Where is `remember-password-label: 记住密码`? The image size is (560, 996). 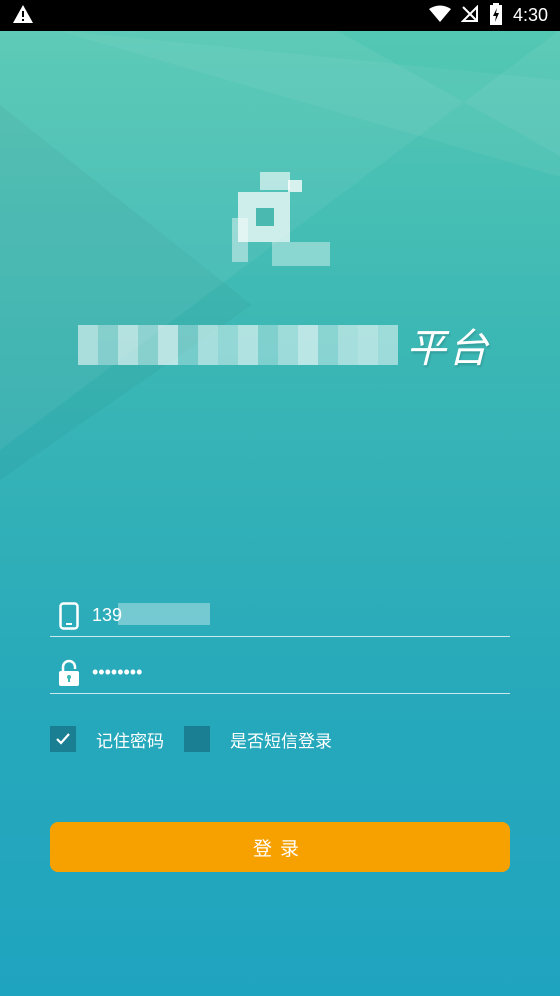 remember-password-label: 记住密码 is located at coordinates (130, 739).